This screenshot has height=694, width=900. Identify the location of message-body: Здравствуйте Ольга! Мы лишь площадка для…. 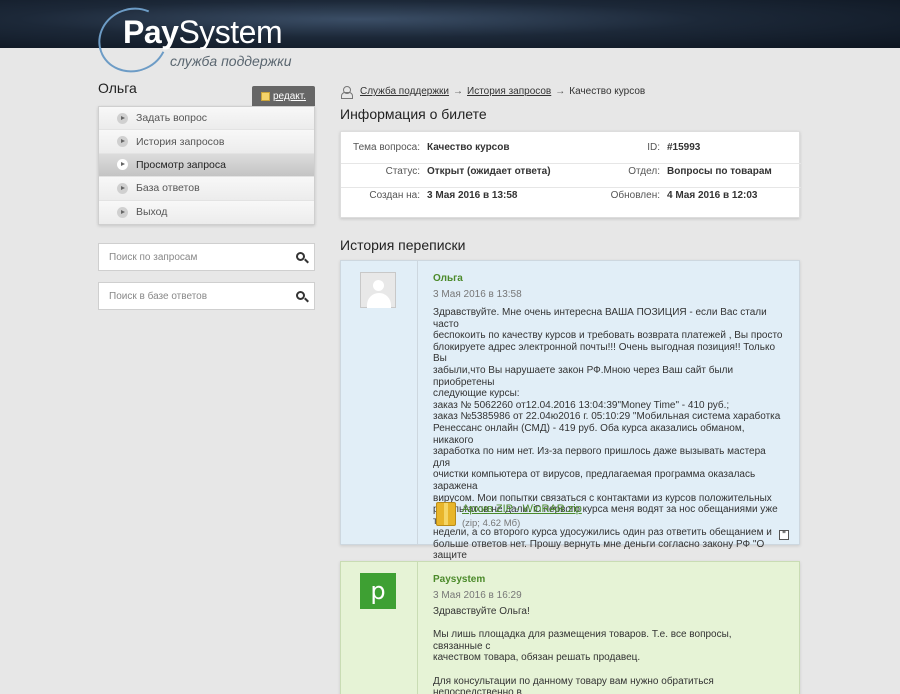
(582, 650).